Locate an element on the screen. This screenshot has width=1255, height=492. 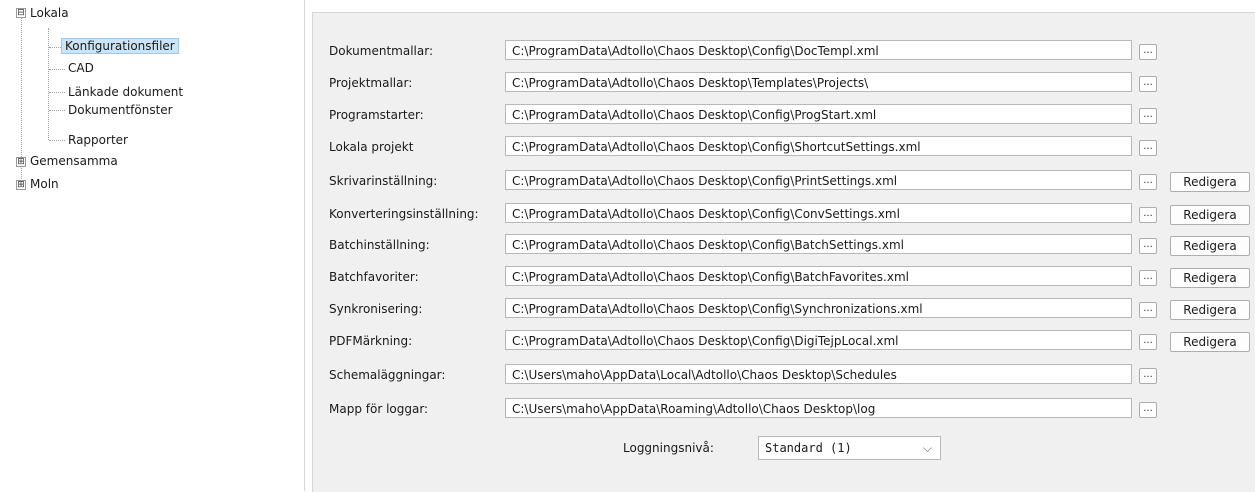
tree-node-label: Lokala is located at coordinates (49, 13).